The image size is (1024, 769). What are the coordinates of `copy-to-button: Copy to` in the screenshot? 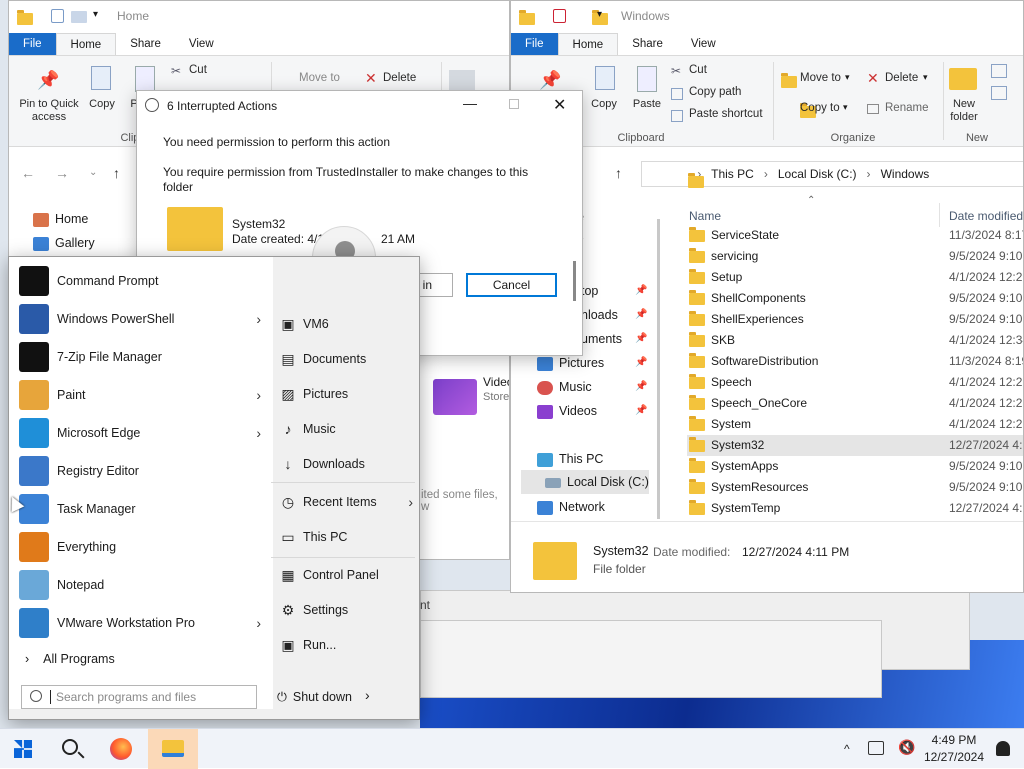 It's located at (820, 108).